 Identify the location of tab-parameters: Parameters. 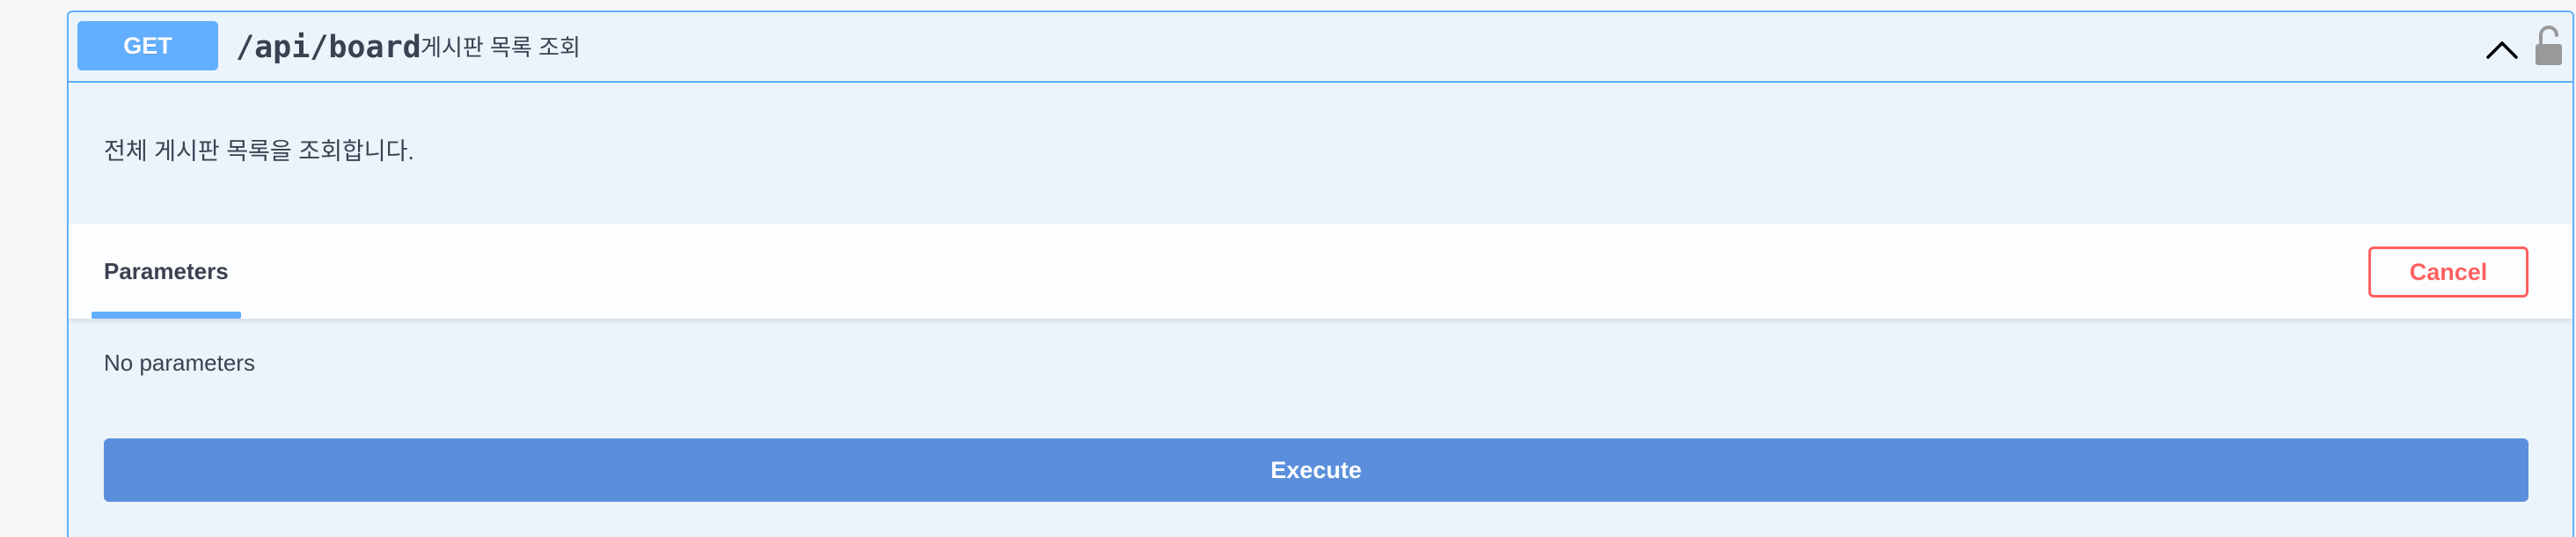
(166, 271).